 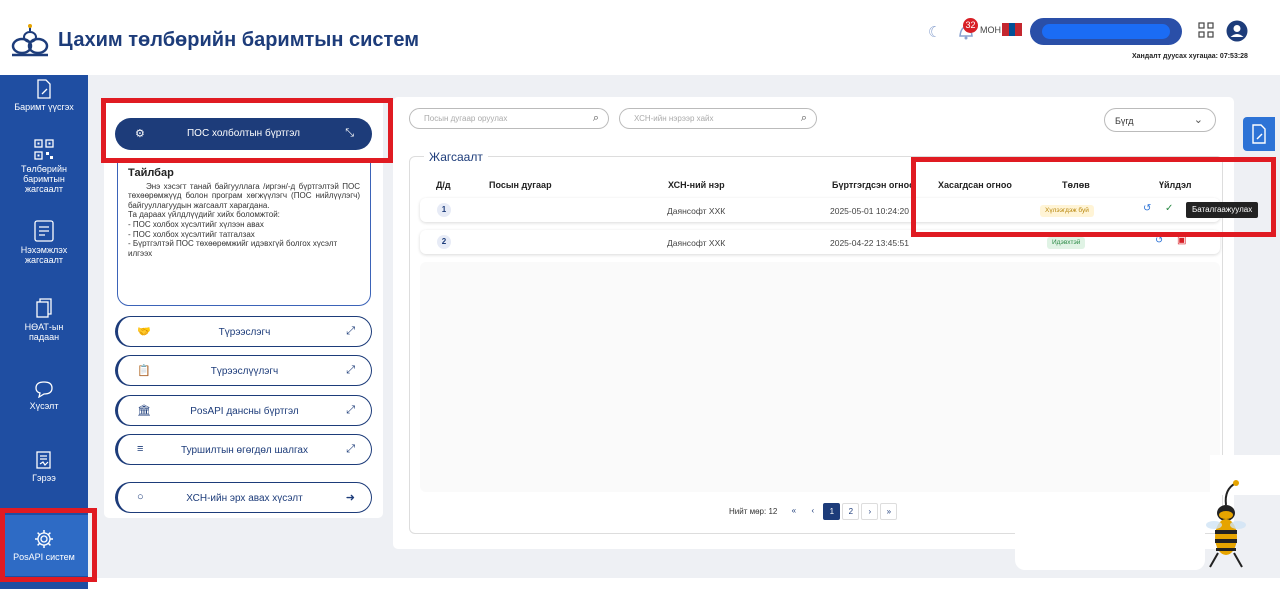 I want to click on sidebar-item-invoice-list: Нэхэмжлэх жагсаалт, so click(x=44, y=242).